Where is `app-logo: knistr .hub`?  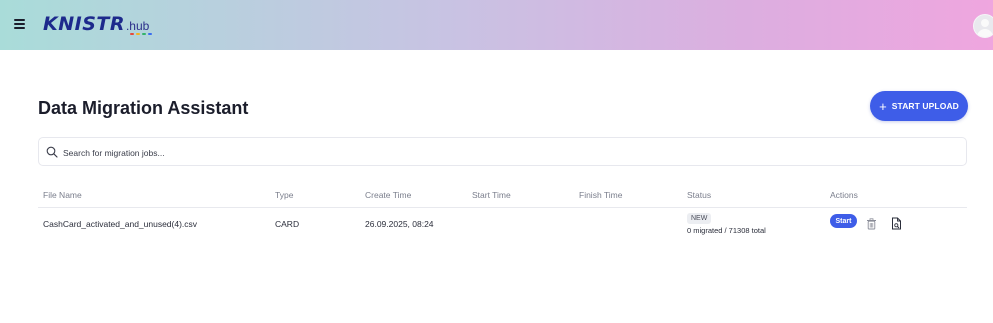 app-logo: knistr .hub is located at coordinates (97, 24).